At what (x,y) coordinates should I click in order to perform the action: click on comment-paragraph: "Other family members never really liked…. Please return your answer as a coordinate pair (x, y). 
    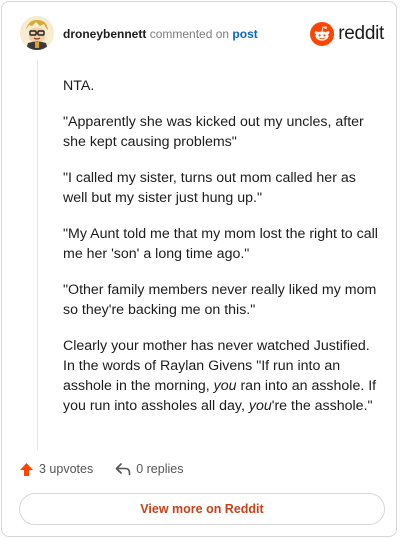
    Looking at the image, I should click on (220, 300).